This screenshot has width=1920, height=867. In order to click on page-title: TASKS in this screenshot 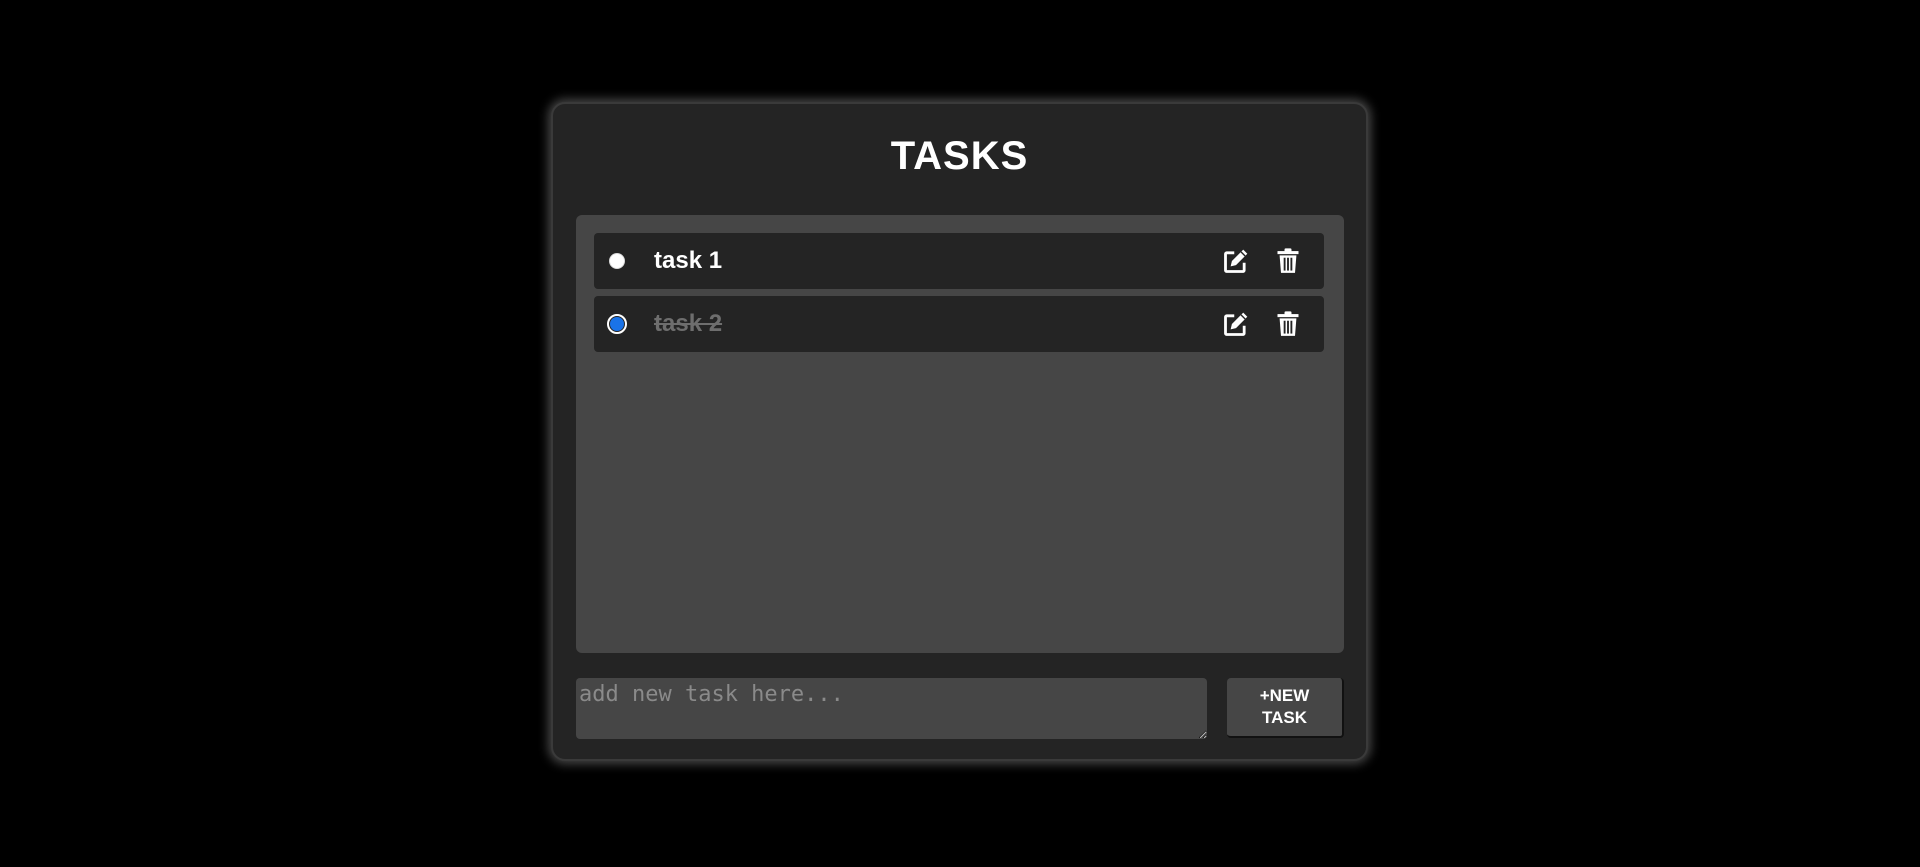, I will do `click(959, 156)`.